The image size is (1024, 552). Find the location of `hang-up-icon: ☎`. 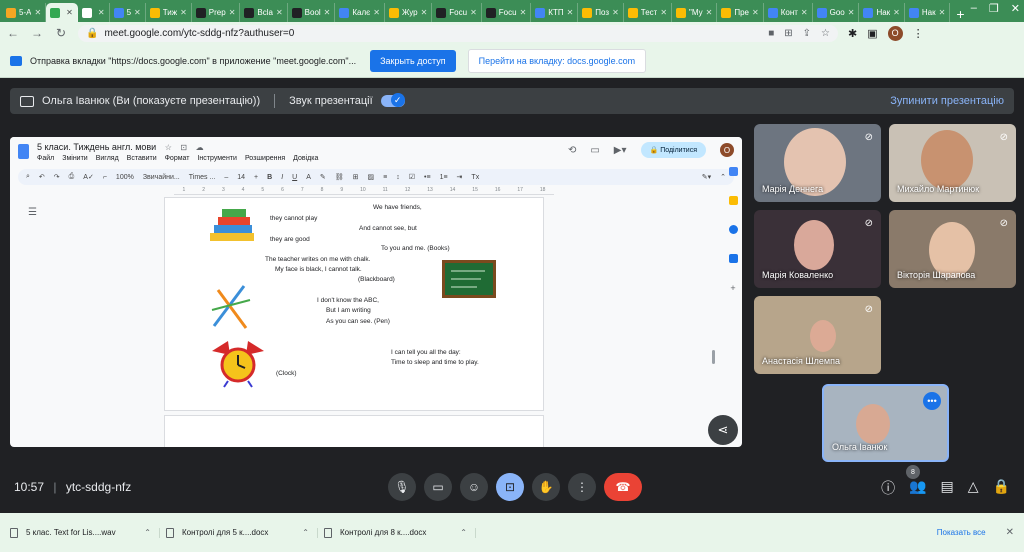

hang-up-icon: ☎ is located at coordinates (623, 487).